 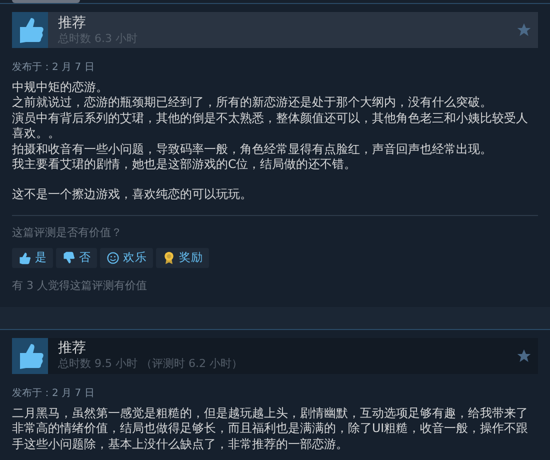 I want to click on helpful-prompt: 这篇评测是否有价值？, so click(x=67, y=233).